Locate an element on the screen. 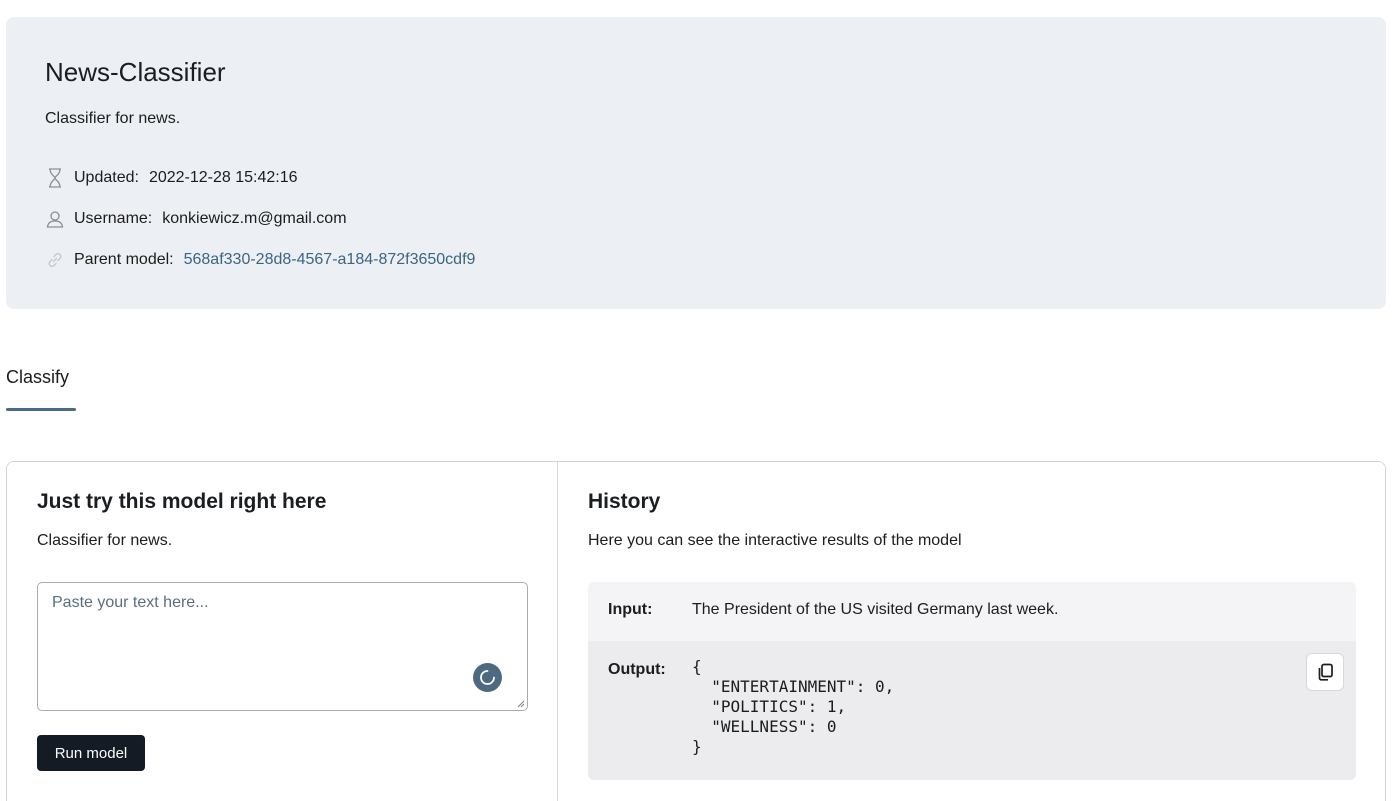 The height and width of the screenshot is (801, 1400). link-icon is located at coordinates (55, 260).